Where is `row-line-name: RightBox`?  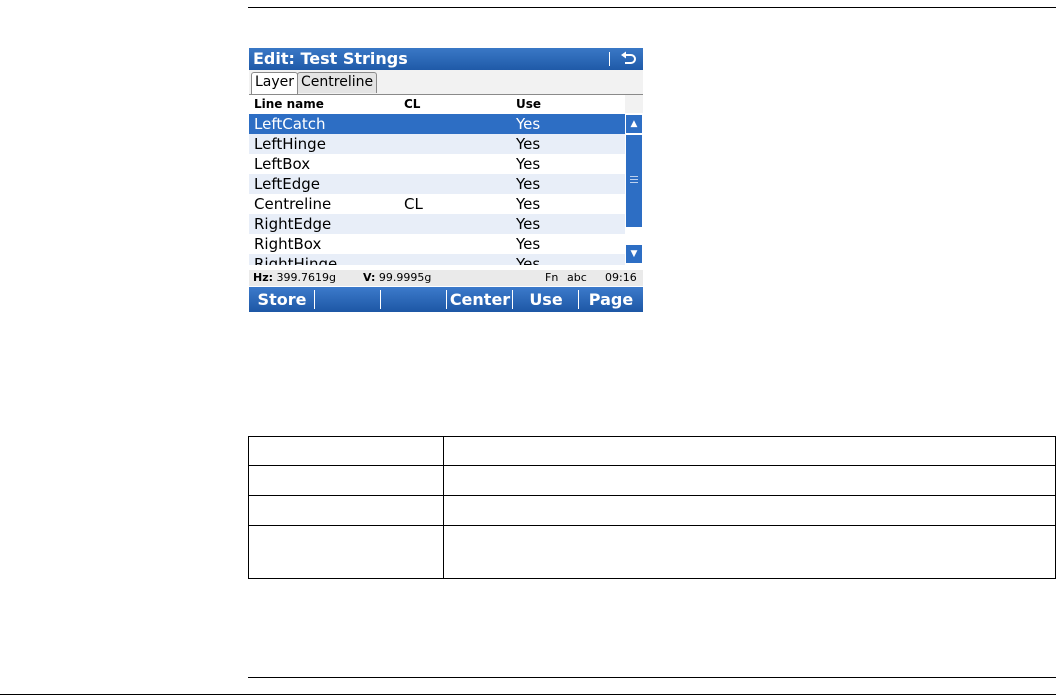 row-line-name: RightBox is located at coordinates (288, 244).